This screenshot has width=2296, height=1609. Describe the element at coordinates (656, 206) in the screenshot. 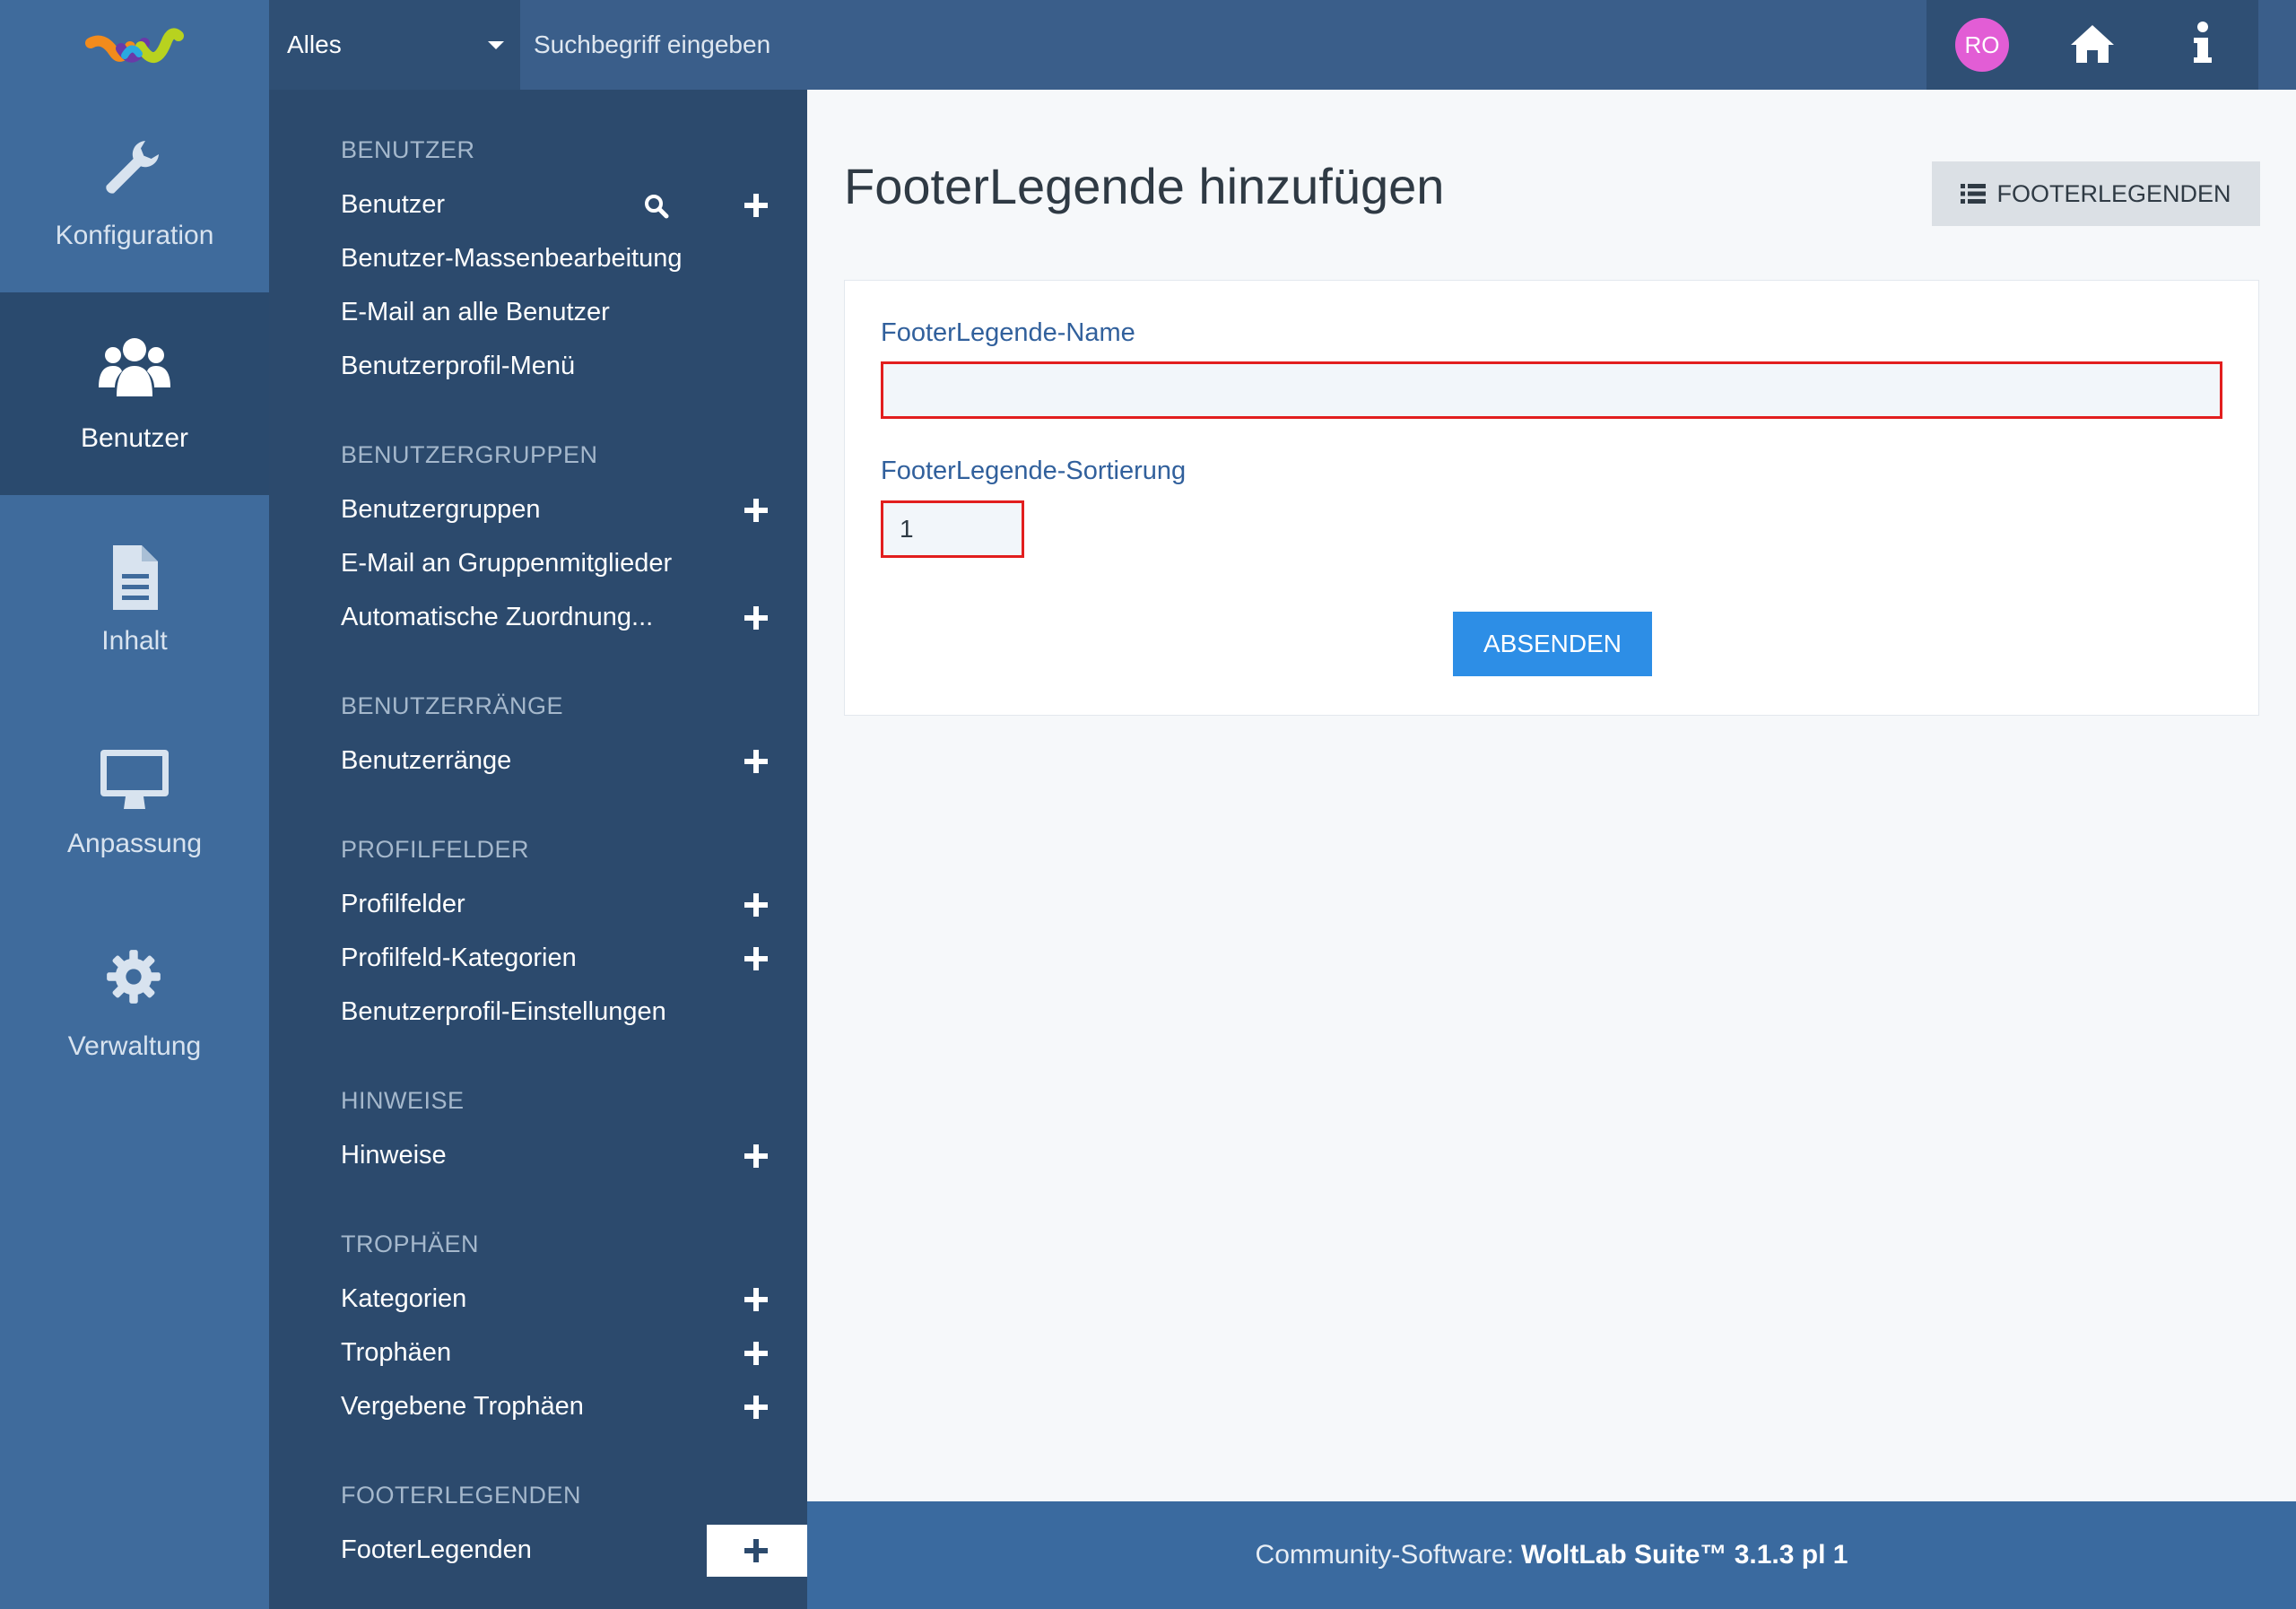

I see `search-icon` at that location.